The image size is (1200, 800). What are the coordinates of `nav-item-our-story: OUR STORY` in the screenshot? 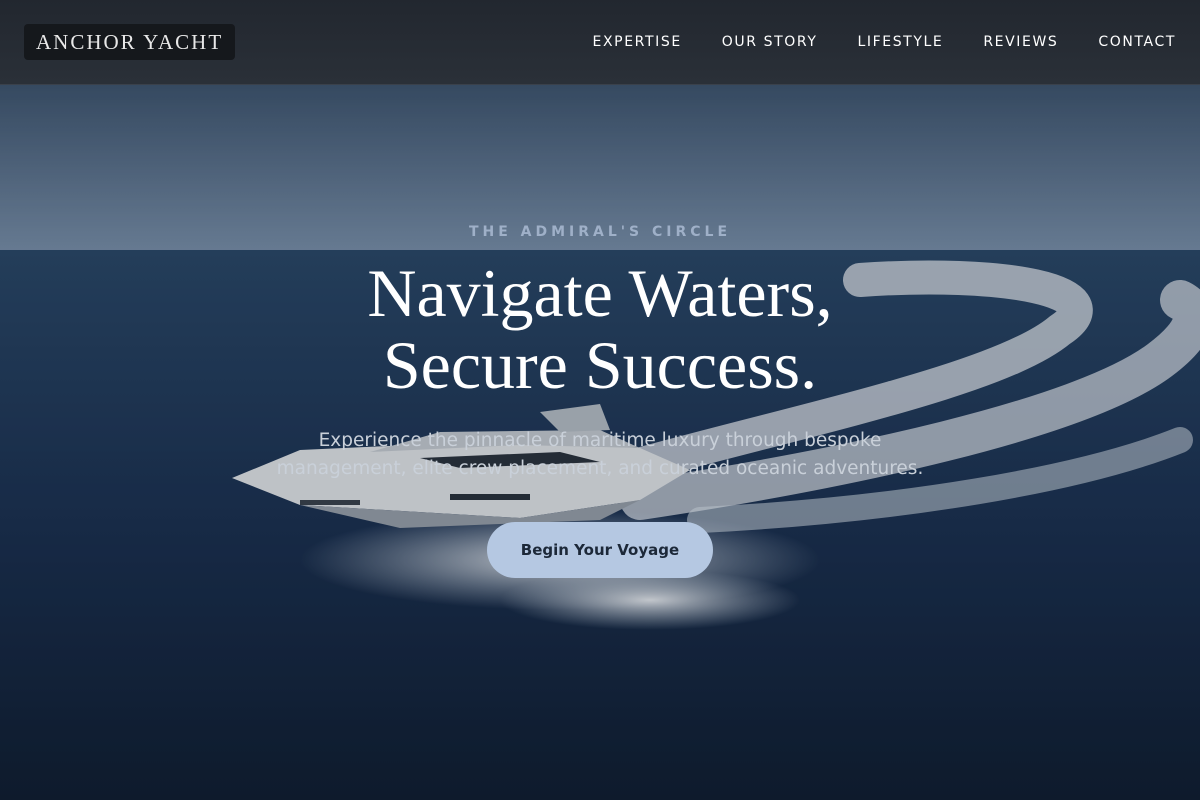 It's located at (770, 42).